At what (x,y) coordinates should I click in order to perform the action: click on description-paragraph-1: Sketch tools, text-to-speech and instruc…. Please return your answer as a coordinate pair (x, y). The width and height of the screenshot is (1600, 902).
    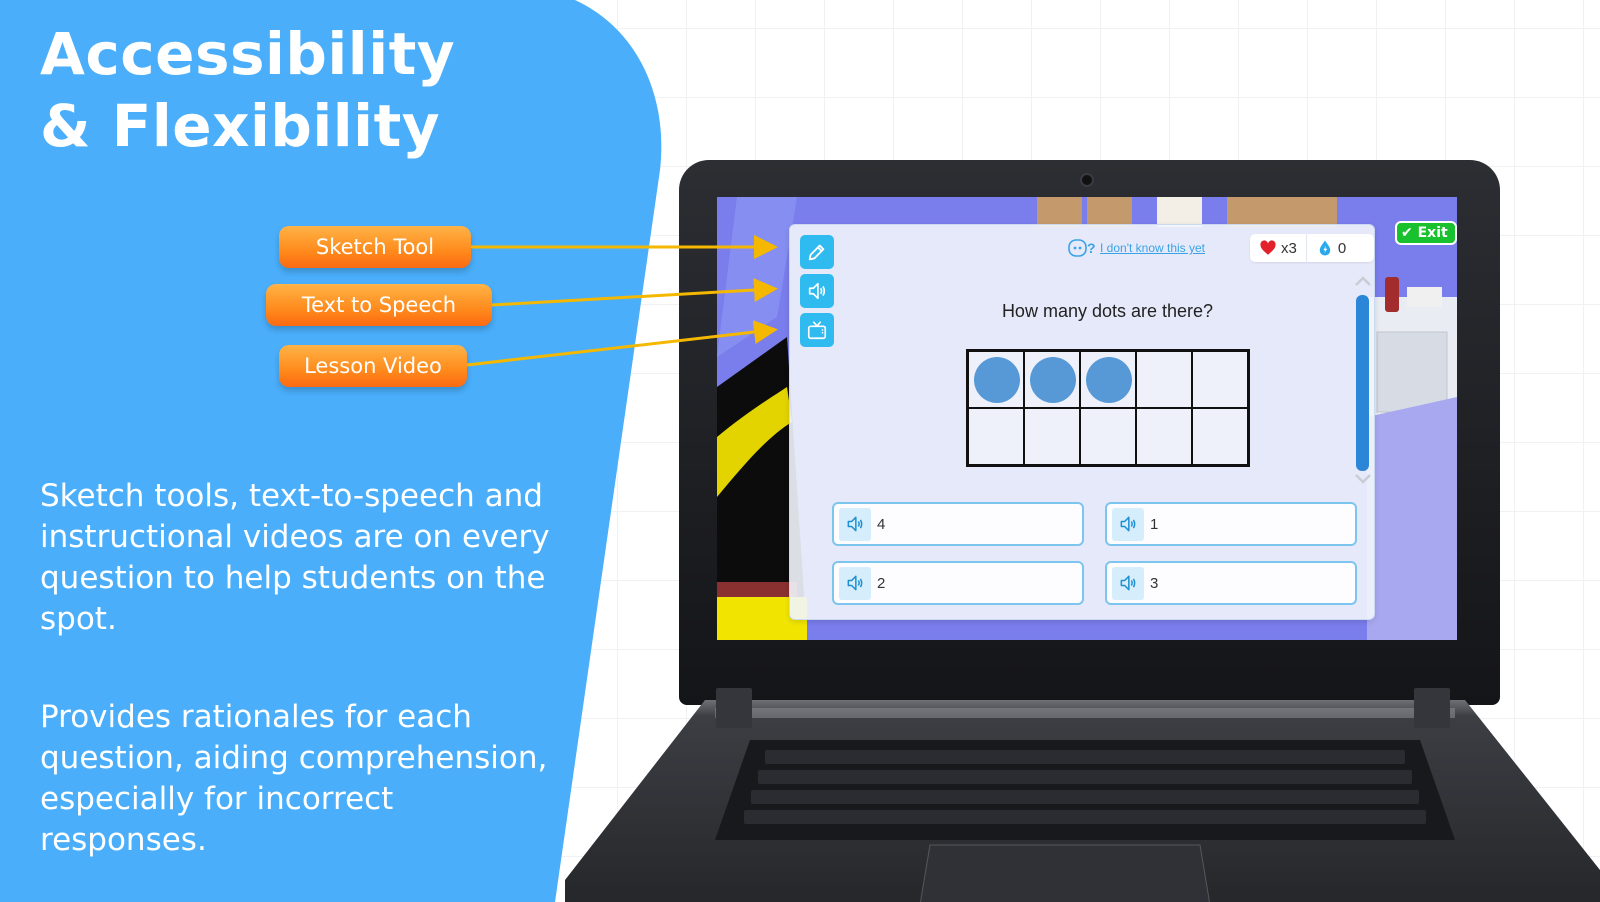
    Looking at the image, I should click on (295, 557).